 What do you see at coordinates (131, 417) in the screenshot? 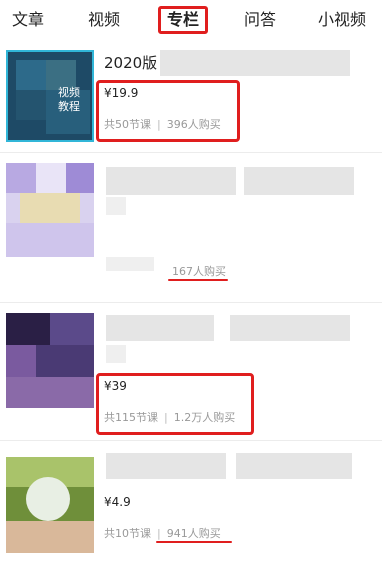
I see `lesson-count: 共115节课` at bounding box center [131, 417].